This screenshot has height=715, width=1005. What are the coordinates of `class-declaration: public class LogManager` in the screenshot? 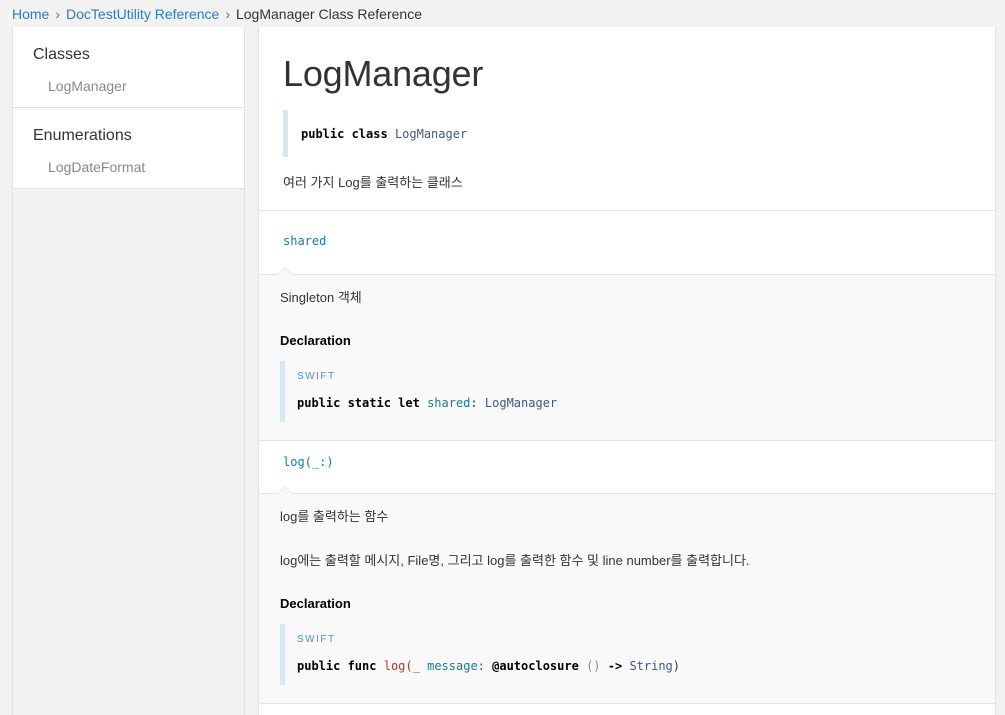 It's located at (627, 133).